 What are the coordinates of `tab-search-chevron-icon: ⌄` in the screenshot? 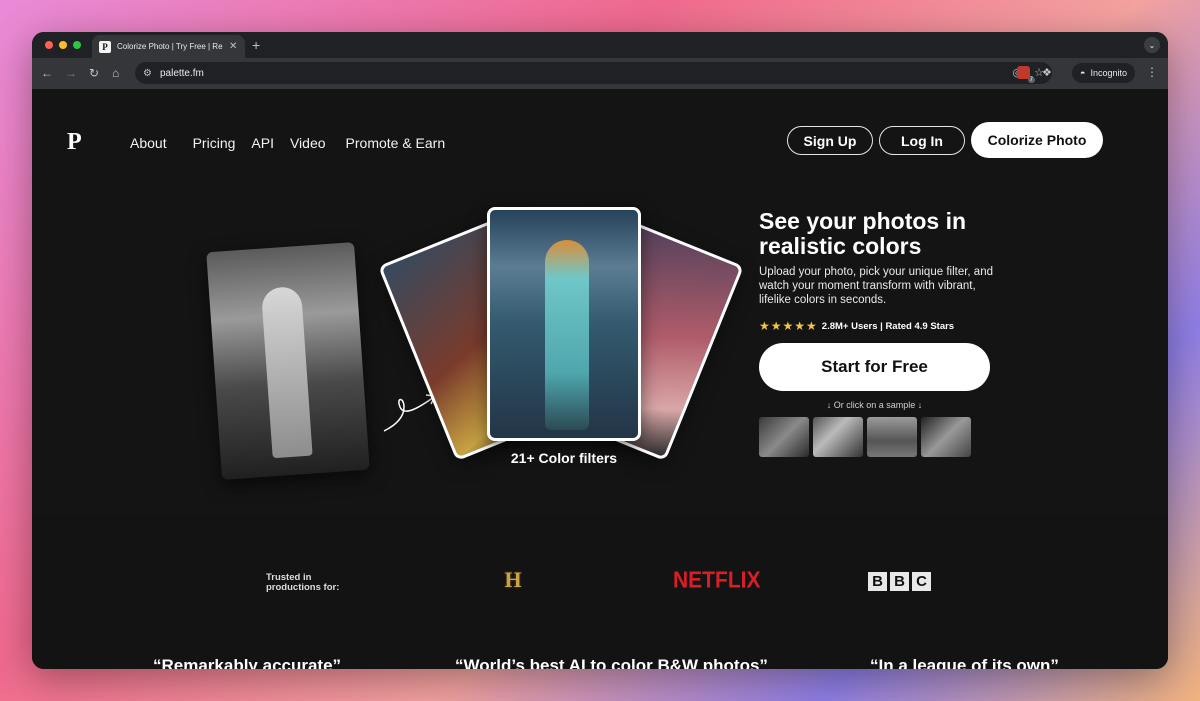 It's located at (1152, 45).